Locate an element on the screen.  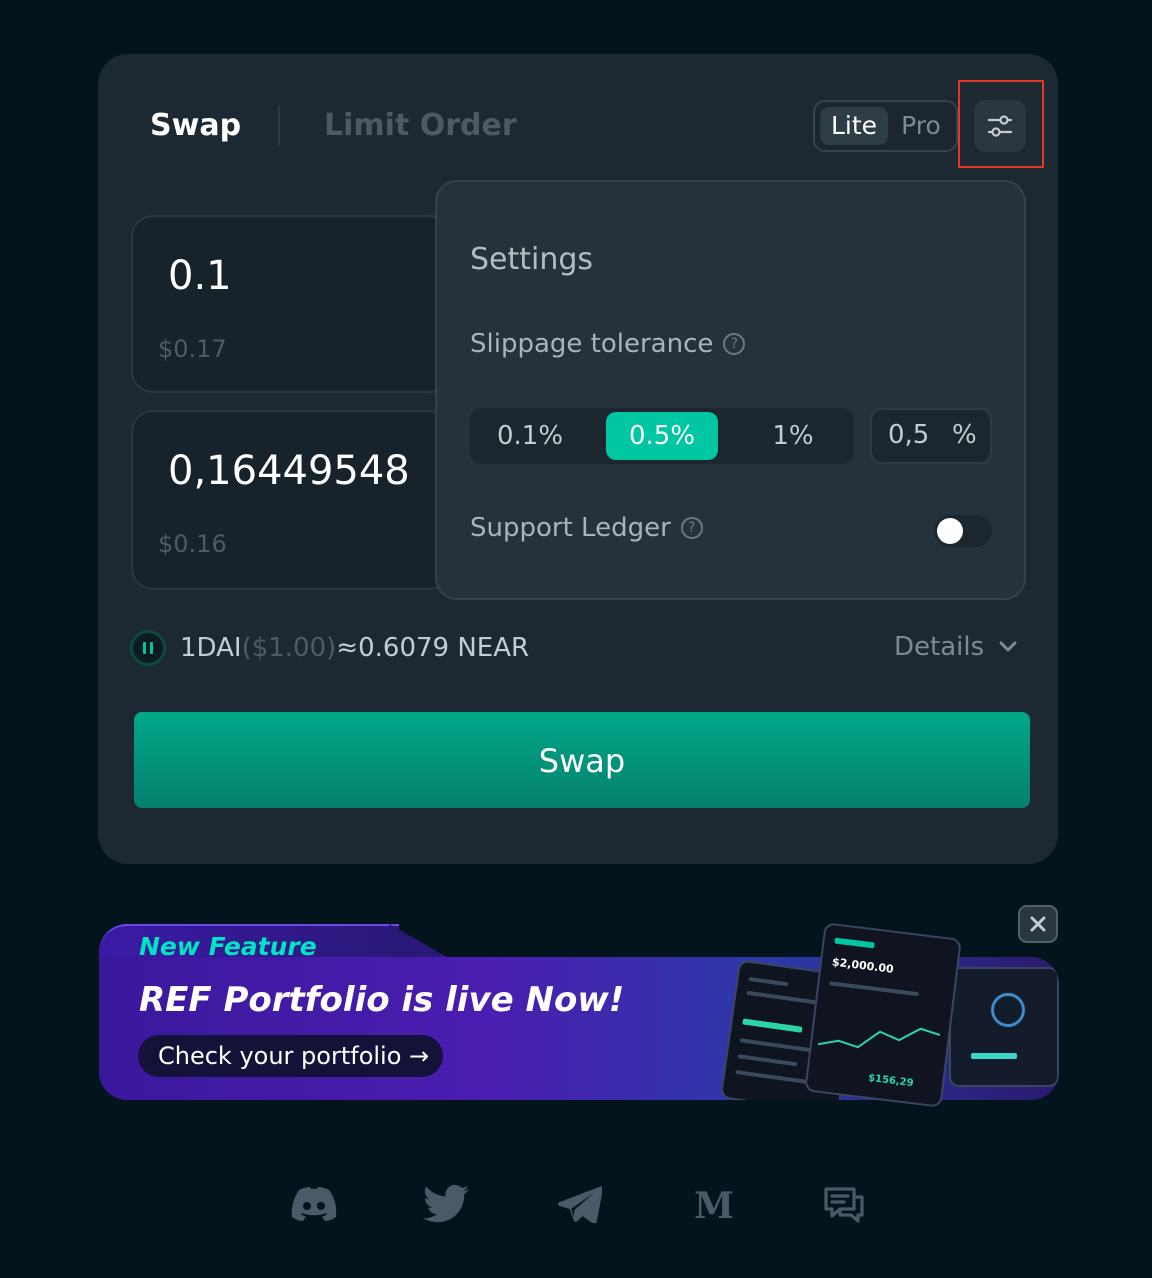
details-toggle: Details is located at coordinates (956, 647).